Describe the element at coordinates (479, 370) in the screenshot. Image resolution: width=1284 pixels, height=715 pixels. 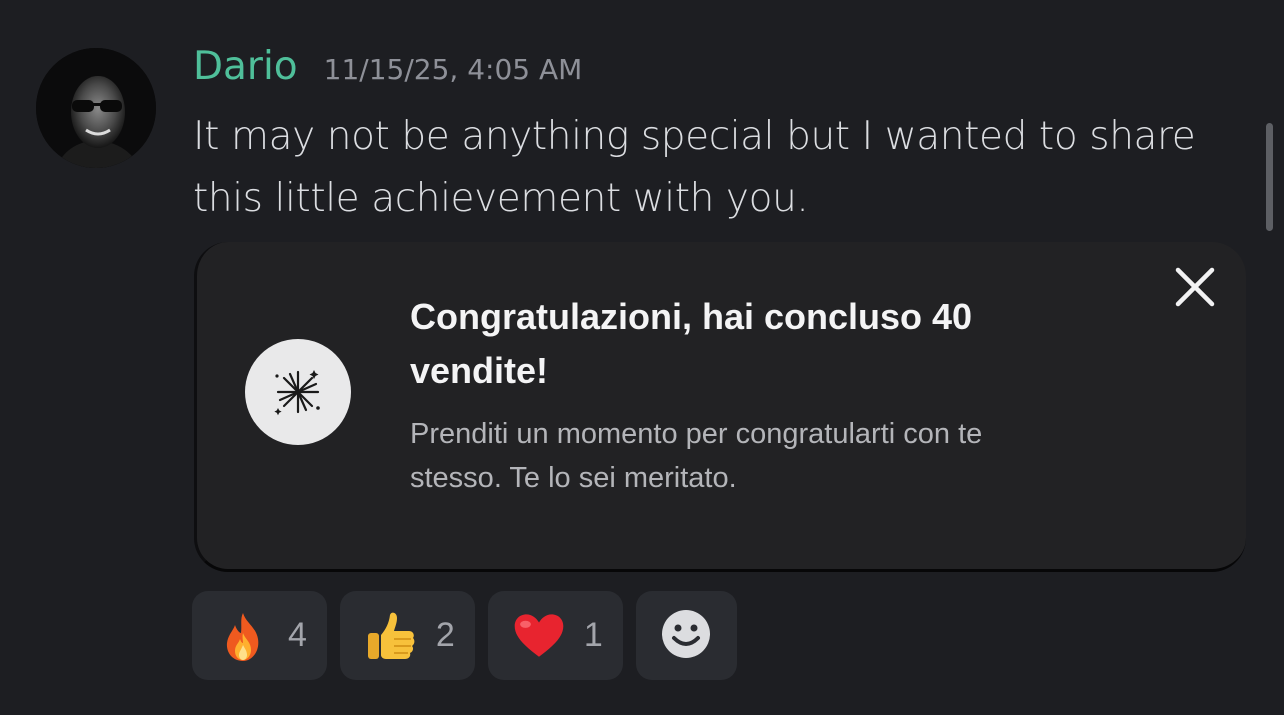
I see `card-title-line: vendite!` at that location.